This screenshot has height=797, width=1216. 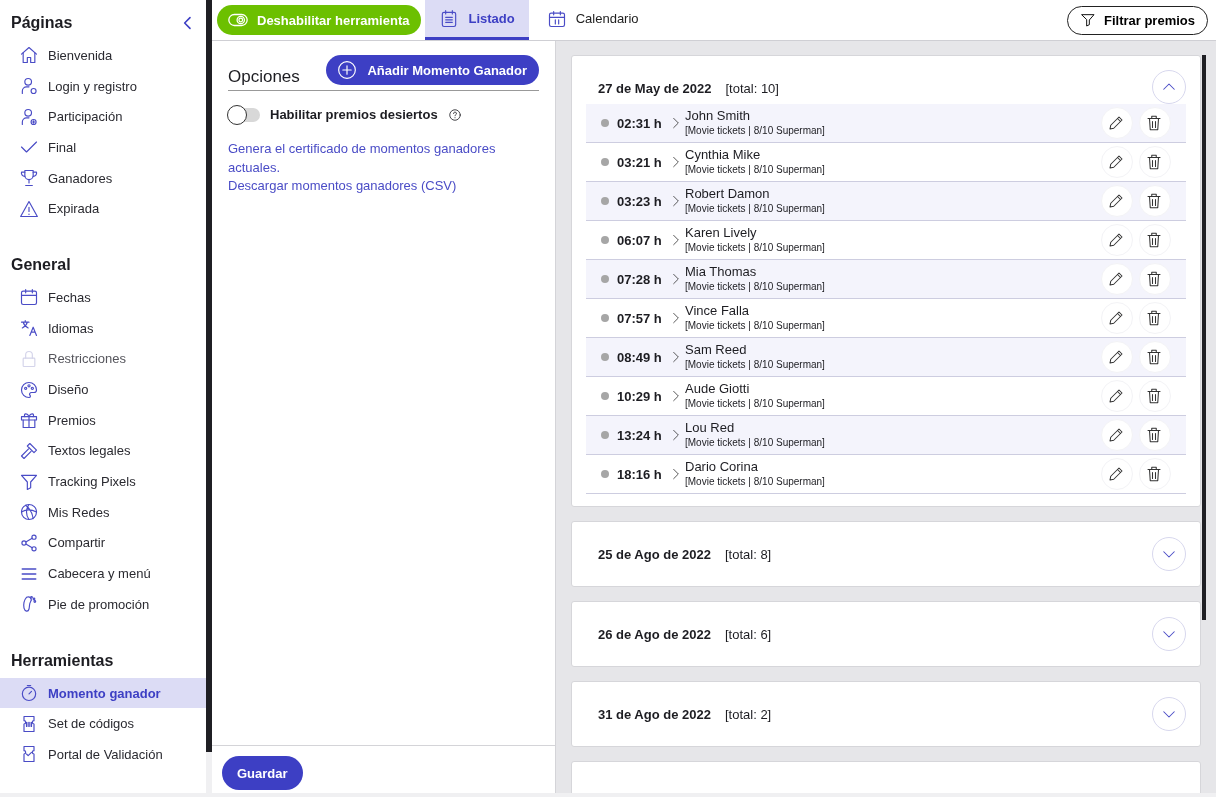 What do you see at coordinates (103, 512) in the screenshot?
I see `sidebar-item: Mis Redes` at bounding box center [103, 512].